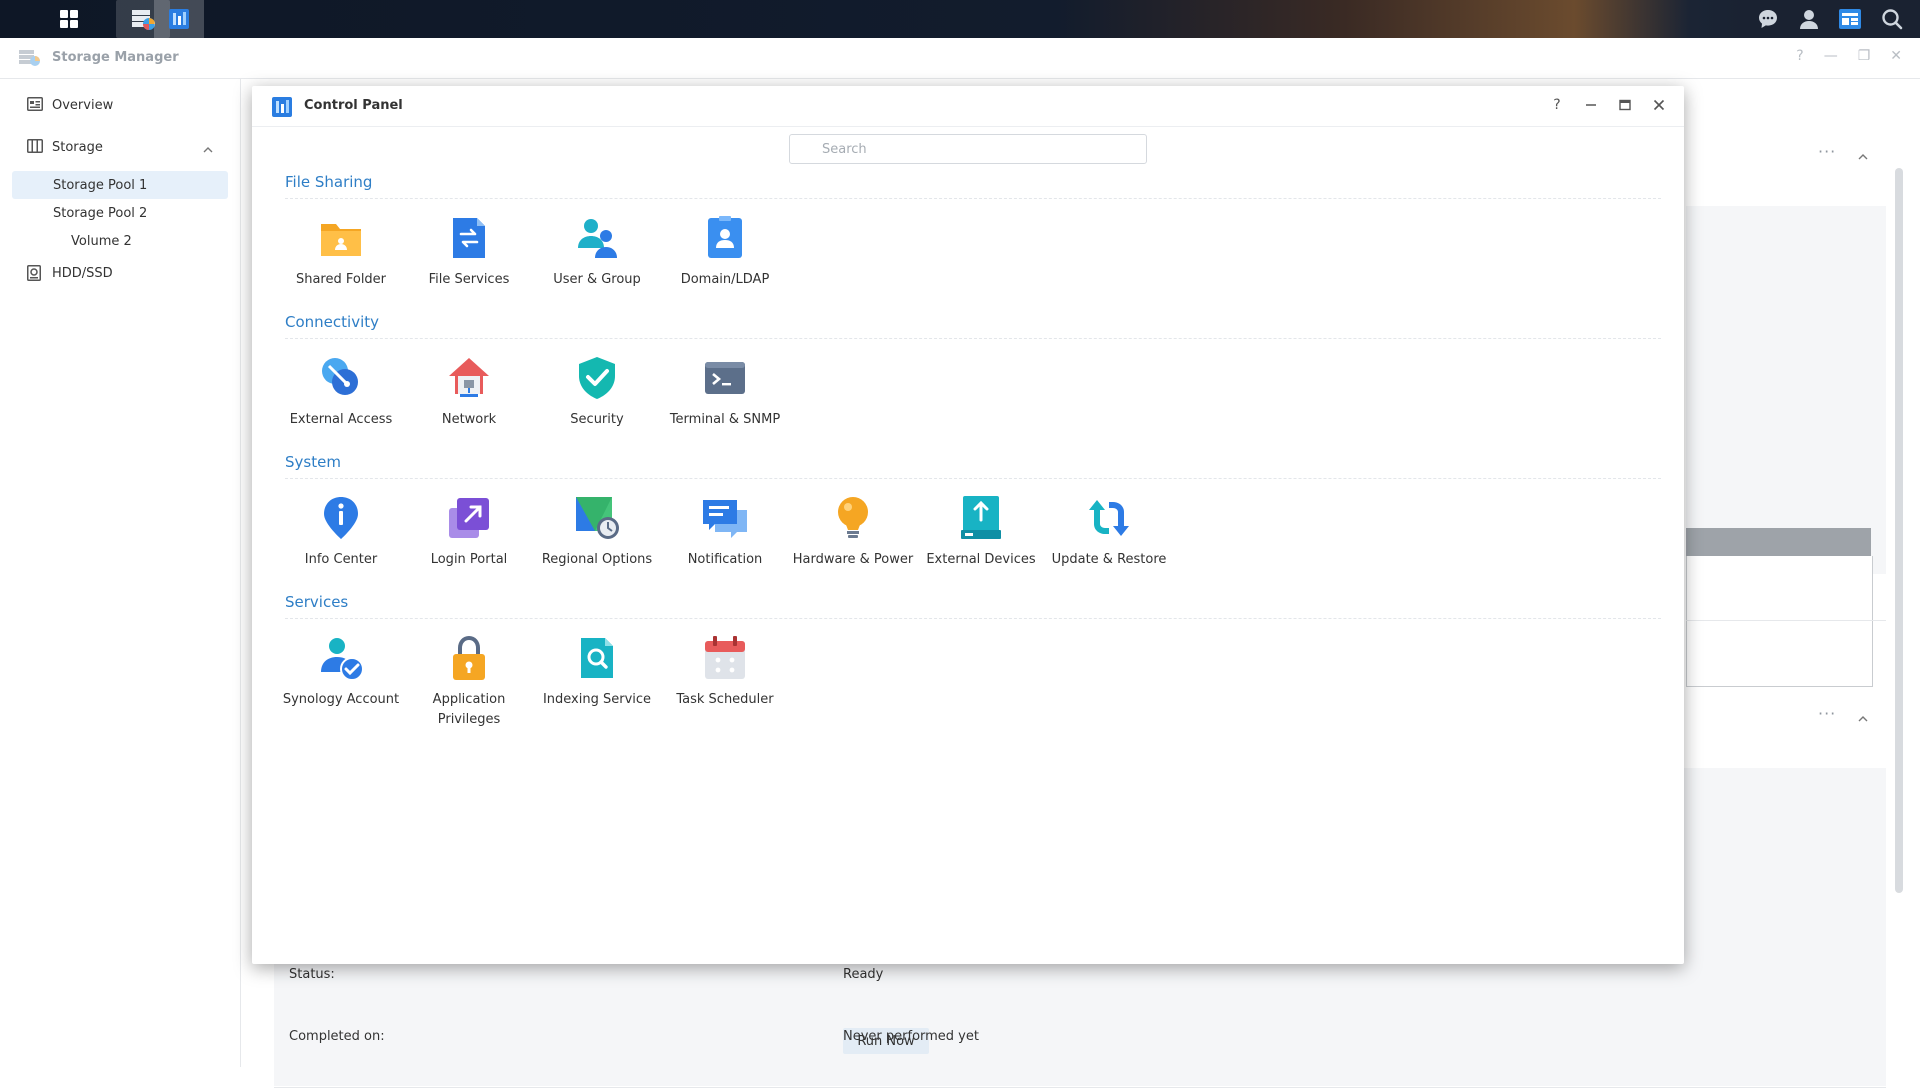 The width and height of the screenshot is (1920, 1088). Describe the element at coordinates (960, 19) in the screenshot. I see `taskbar` at that location.